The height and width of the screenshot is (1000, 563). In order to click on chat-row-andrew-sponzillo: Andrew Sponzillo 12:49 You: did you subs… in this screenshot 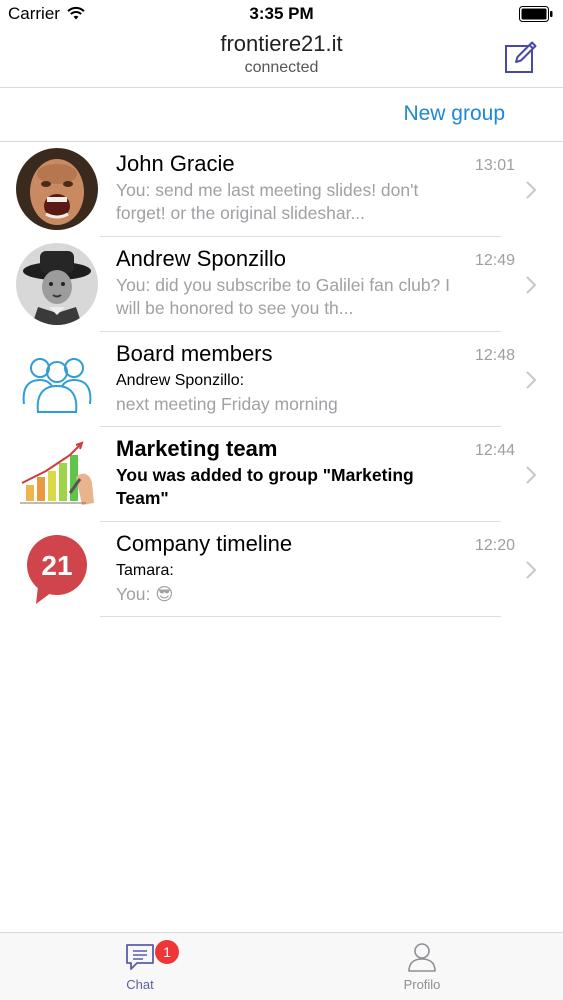, I will do `click(281, 284)`.